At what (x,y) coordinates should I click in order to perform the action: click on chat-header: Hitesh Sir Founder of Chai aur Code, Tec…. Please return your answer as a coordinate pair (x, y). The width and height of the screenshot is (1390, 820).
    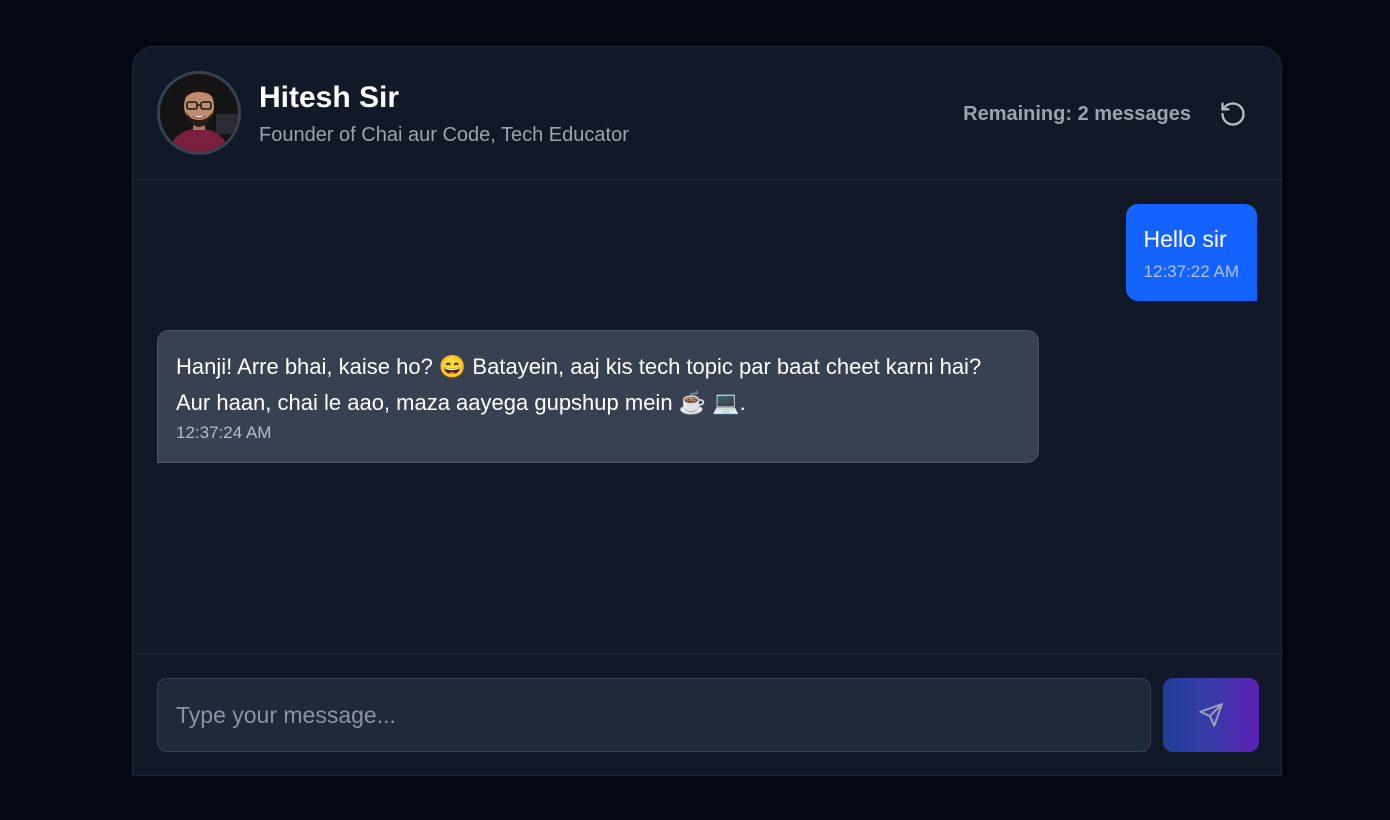
    Looking at the image, I should click on (707, 113).